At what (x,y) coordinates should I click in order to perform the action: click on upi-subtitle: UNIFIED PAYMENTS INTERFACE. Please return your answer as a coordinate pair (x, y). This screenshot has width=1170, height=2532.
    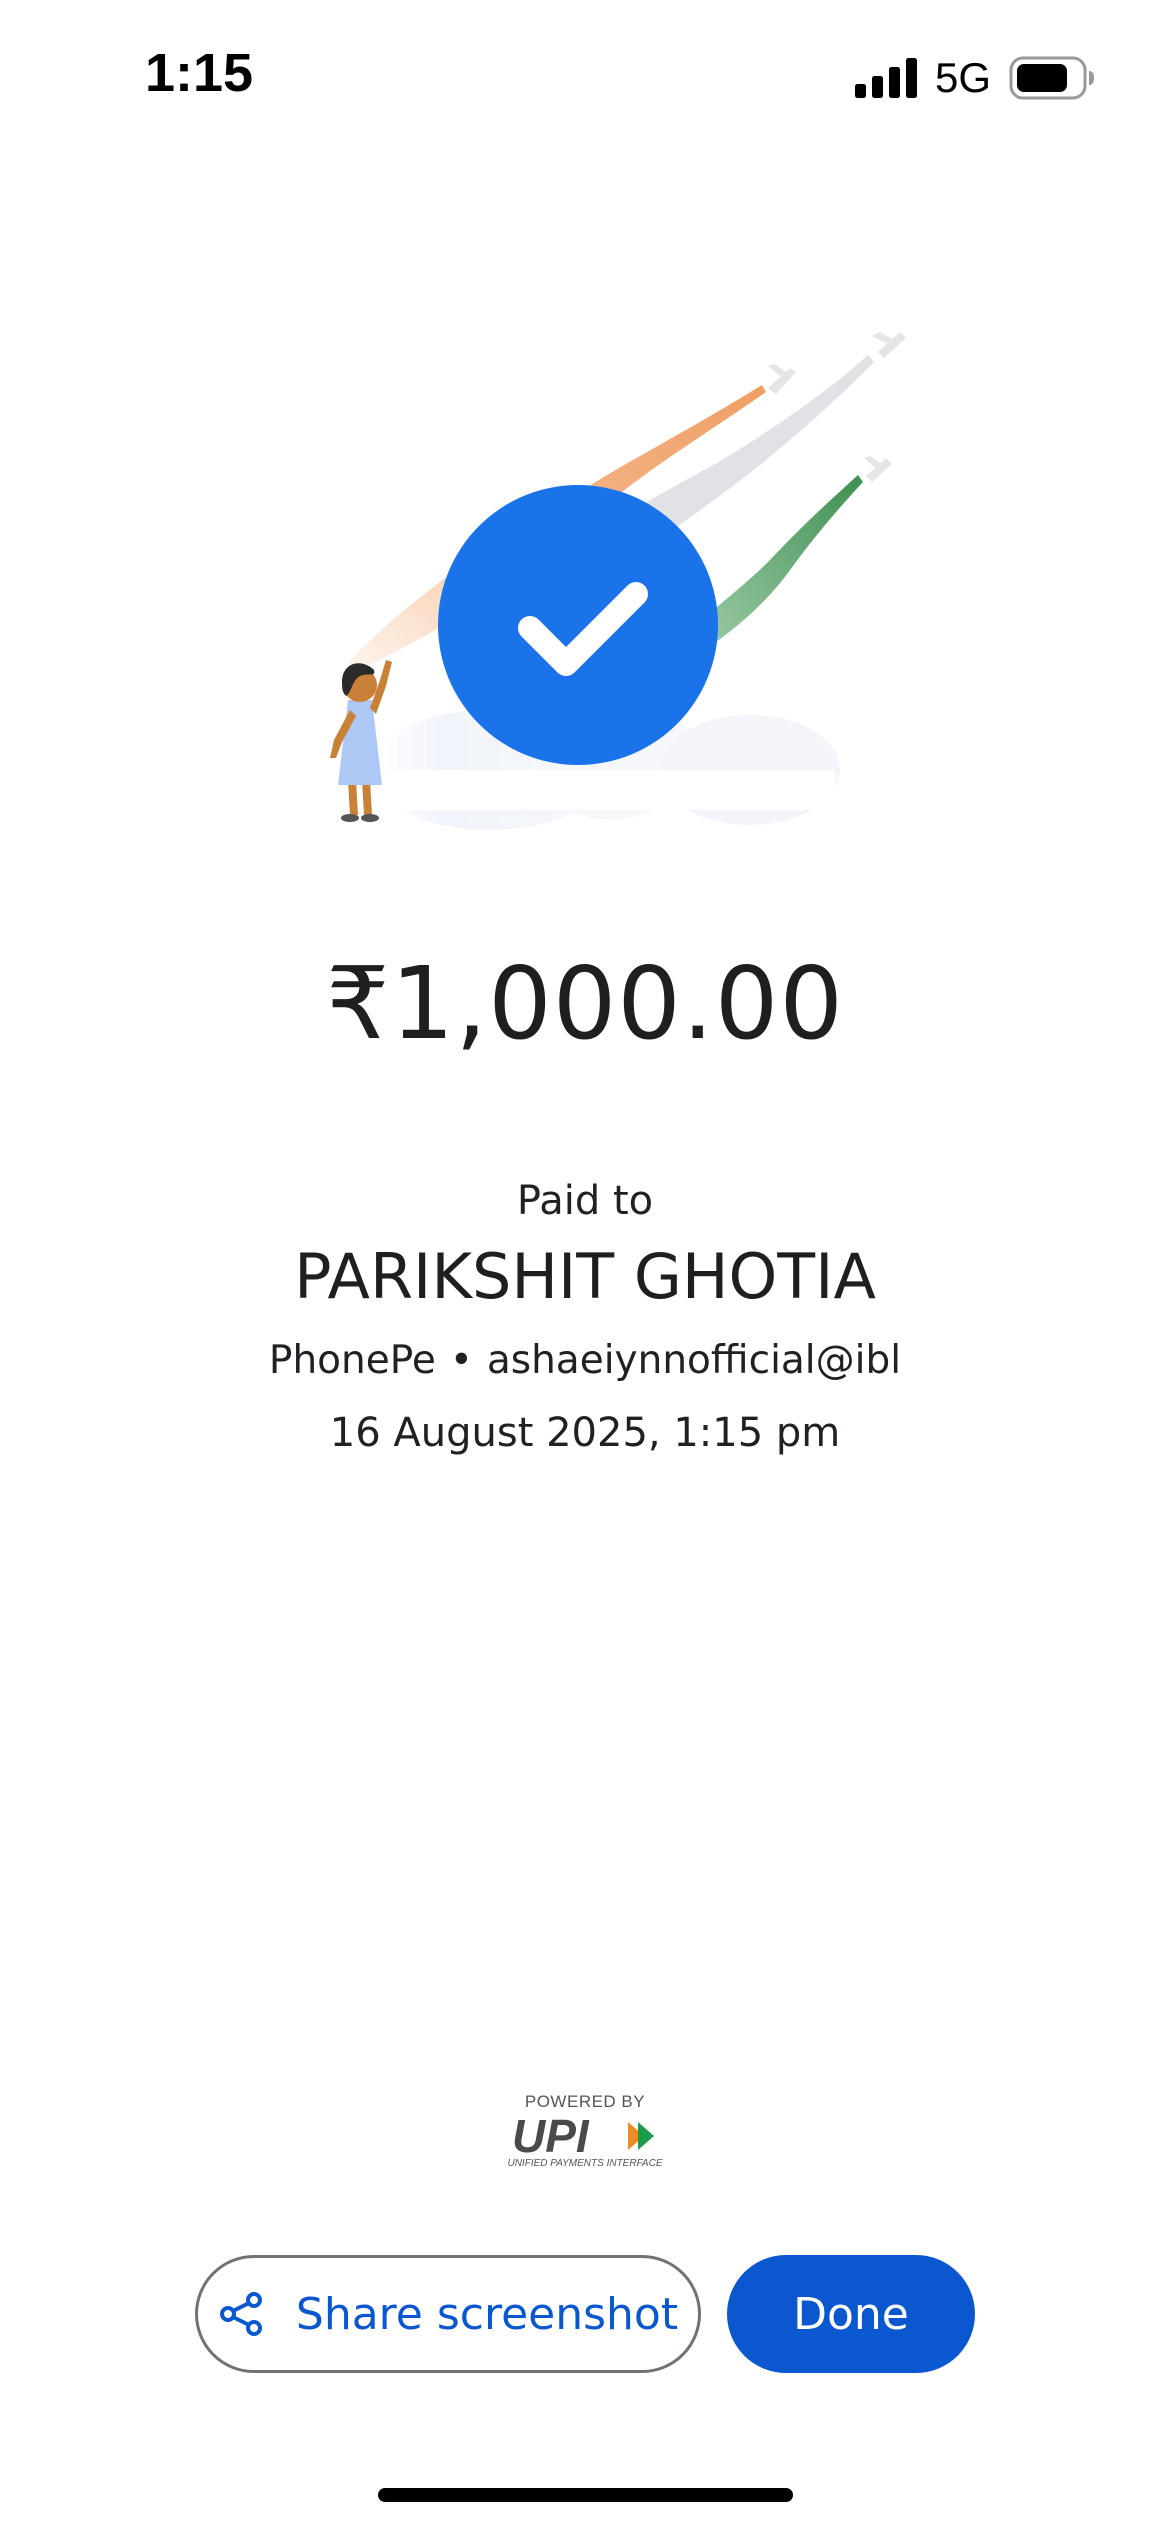
    Looking at the image, I should click on (585, 2163).